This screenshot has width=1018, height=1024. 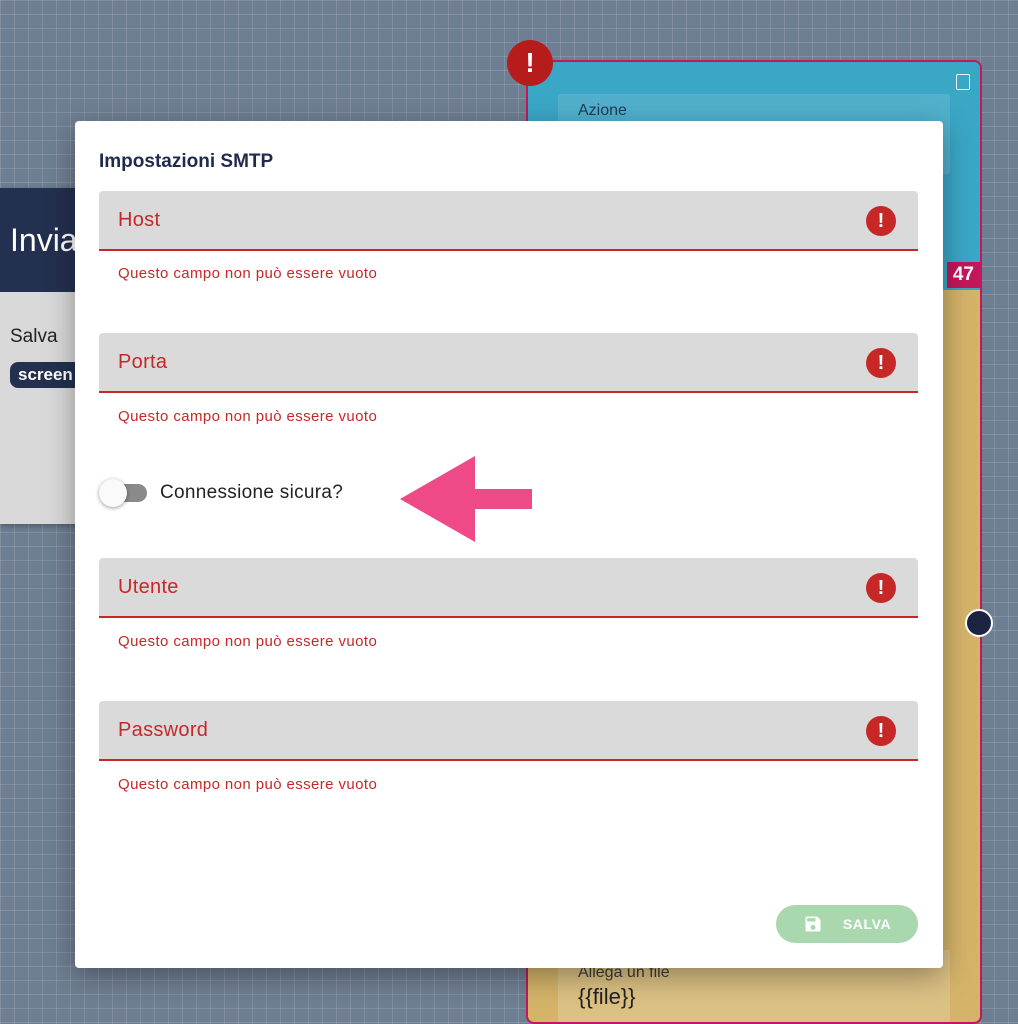 What do you see at coordinates (248, 416) in the screenshot?
I see `port-field-error: Questo campo non può essere vuoto` at bounding box center [248, 416].